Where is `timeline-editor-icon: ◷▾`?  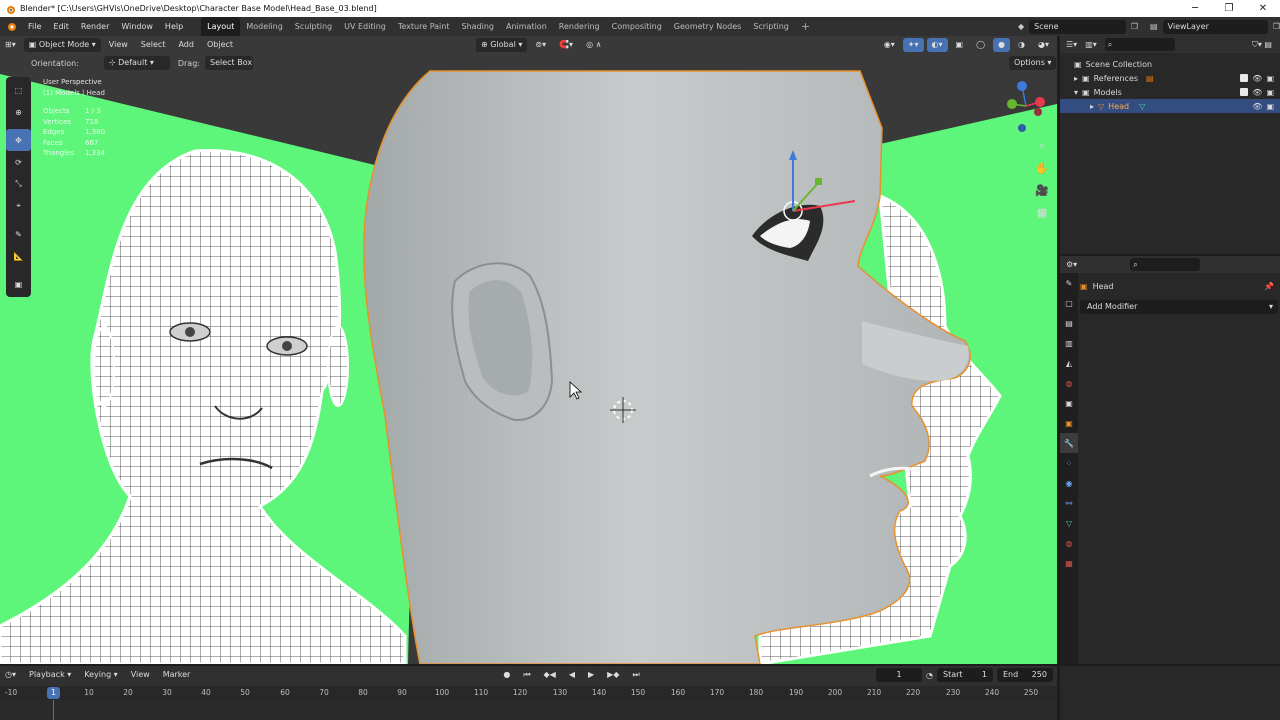 timeline-editor-icon: ◷▾ is located at coordinates (10, 675).